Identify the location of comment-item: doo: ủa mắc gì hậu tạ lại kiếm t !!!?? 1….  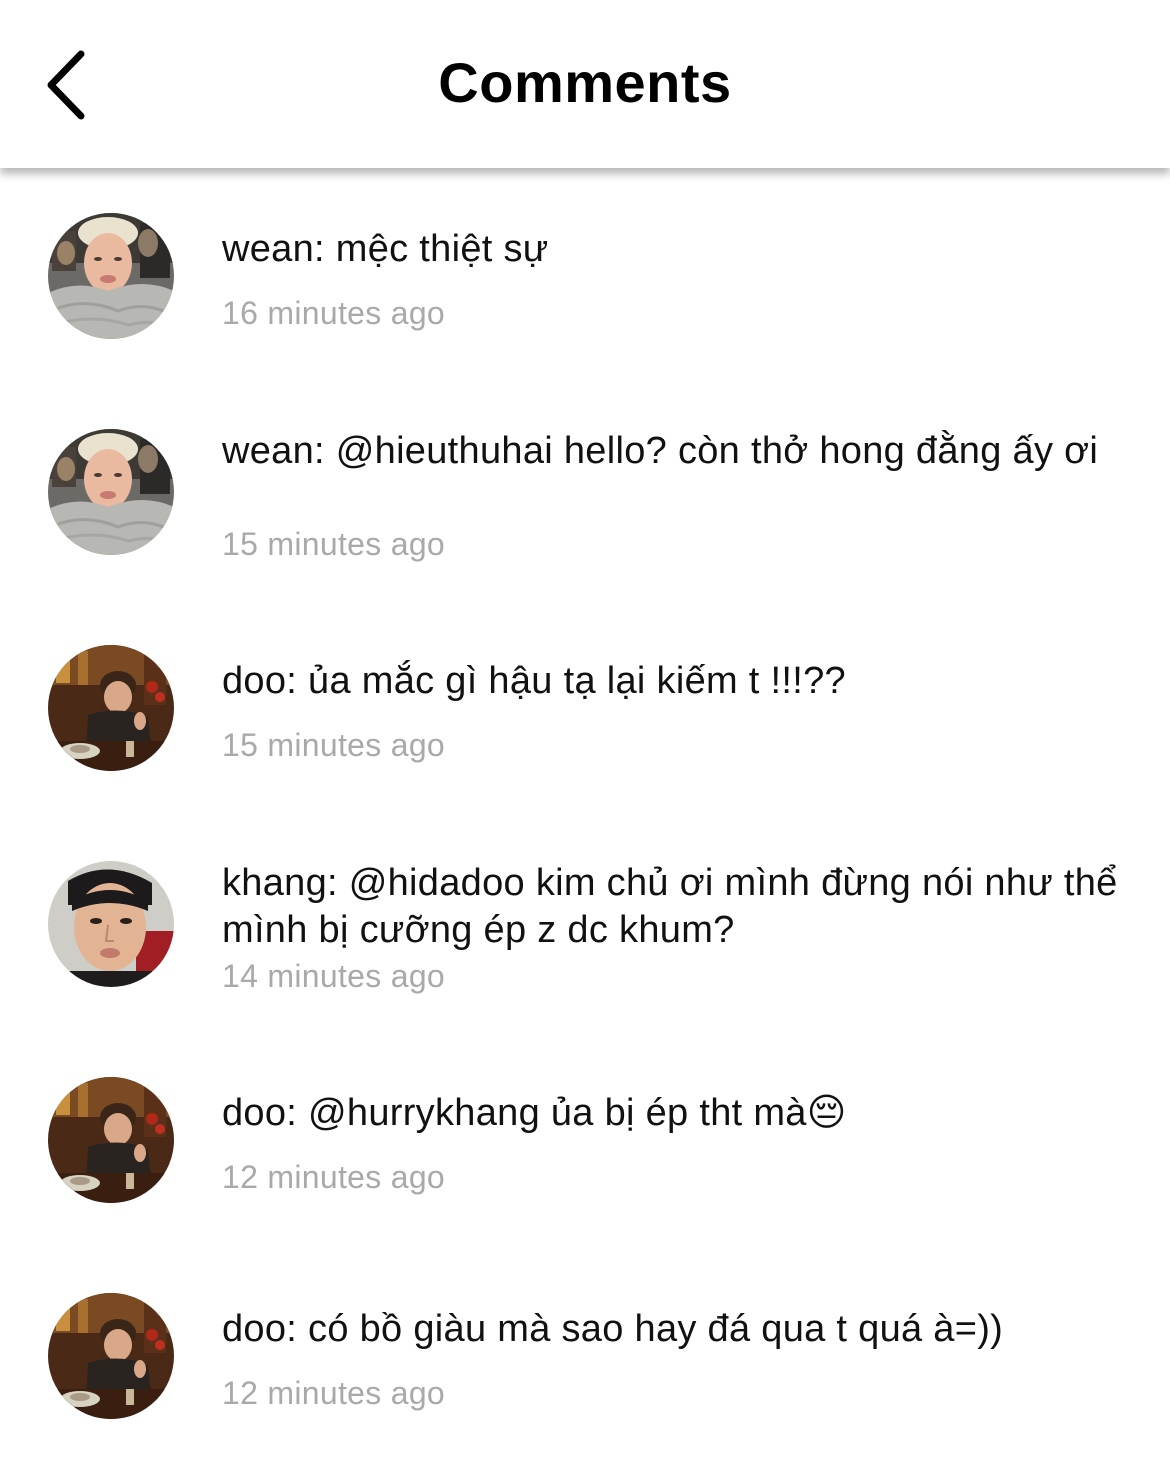
(585, 700).